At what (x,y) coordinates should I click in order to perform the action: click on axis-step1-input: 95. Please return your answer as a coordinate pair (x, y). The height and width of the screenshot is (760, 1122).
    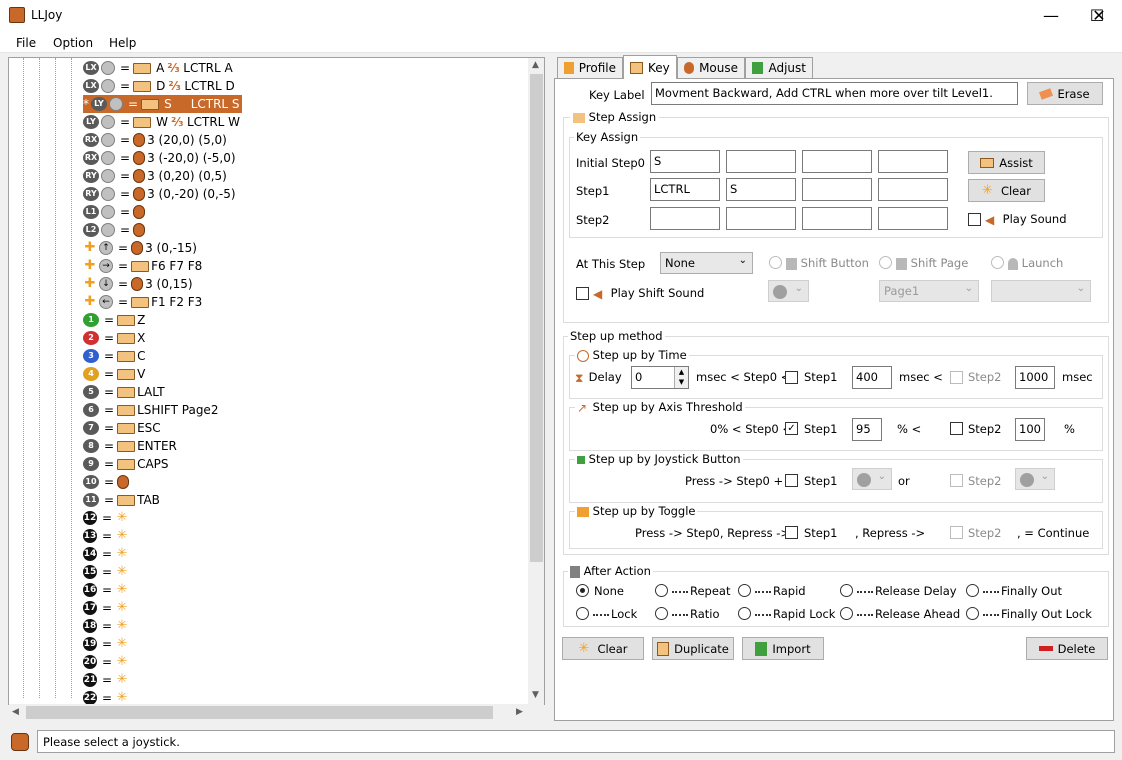
    Looking at the image, I should click on (867, 429).